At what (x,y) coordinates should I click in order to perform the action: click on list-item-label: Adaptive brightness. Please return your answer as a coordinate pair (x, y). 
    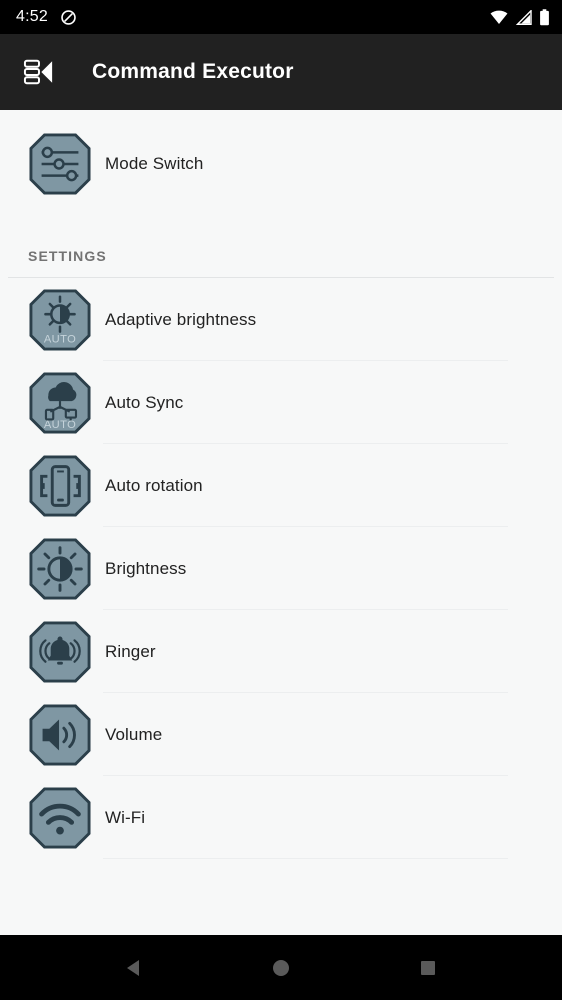
    Looking at the image, I should click on (181, 319).